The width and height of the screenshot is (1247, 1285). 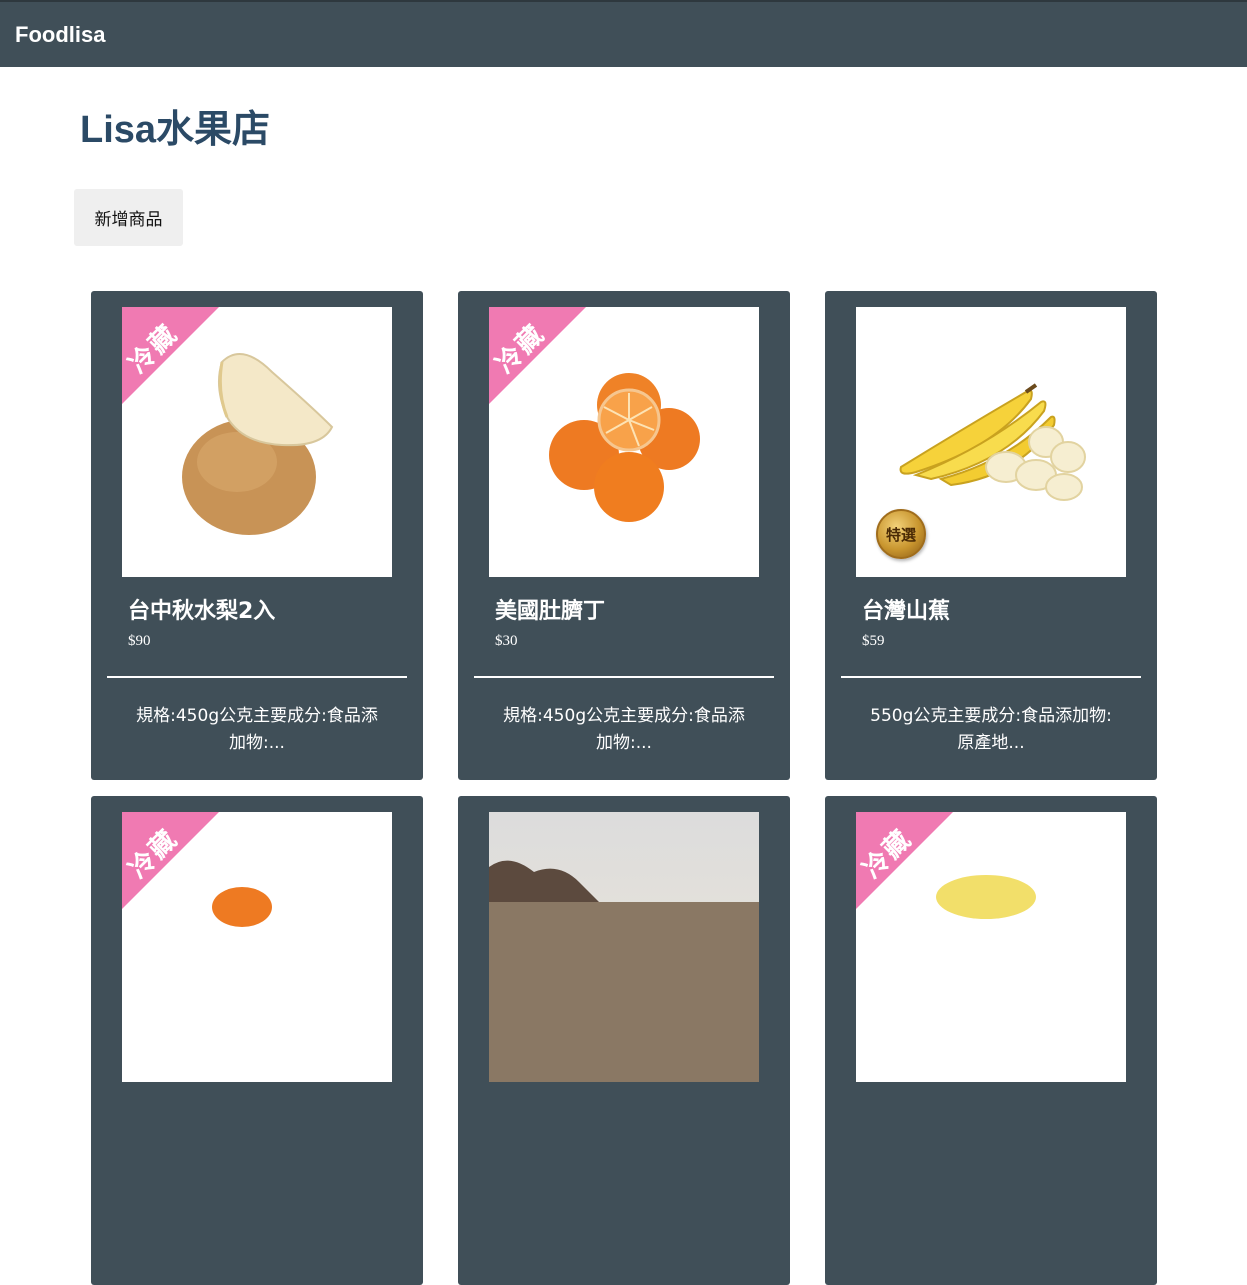 What do you see at coordinates (550, 611) in the screenshot?
I see `product-name: 美國肚臍丁` at bounding box center [550, 611].